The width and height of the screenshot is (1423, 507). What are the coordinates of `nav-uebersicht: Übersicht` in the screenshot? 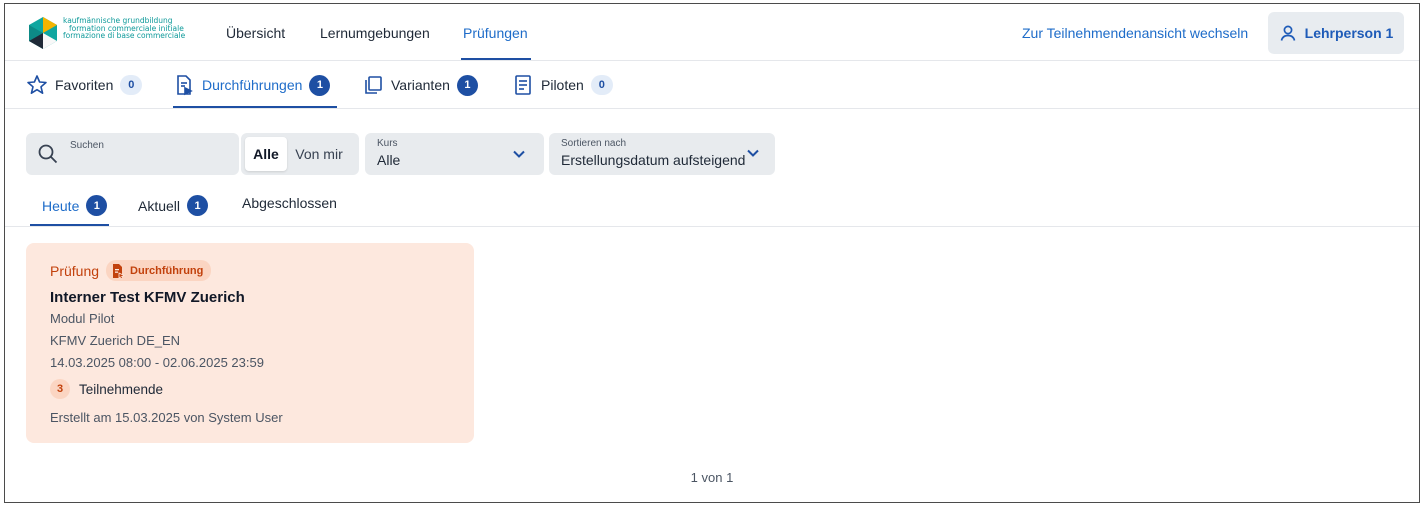 It's located at (255, 33).